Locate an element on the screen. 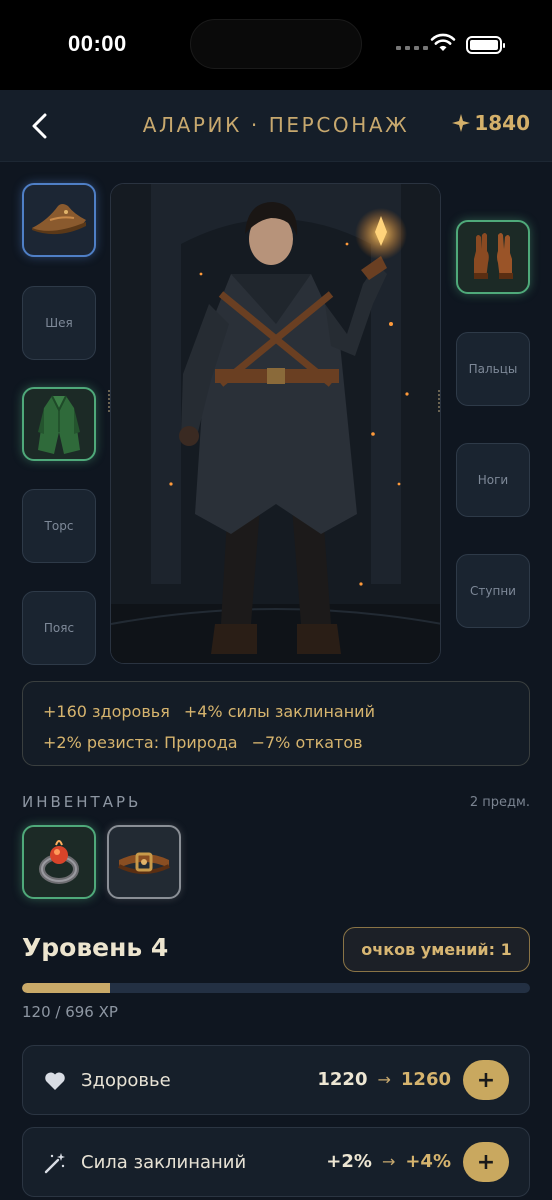 The height and width of the screenshot is (1200, 552). slot-label: Ноги is located at coordinates (493, 480).